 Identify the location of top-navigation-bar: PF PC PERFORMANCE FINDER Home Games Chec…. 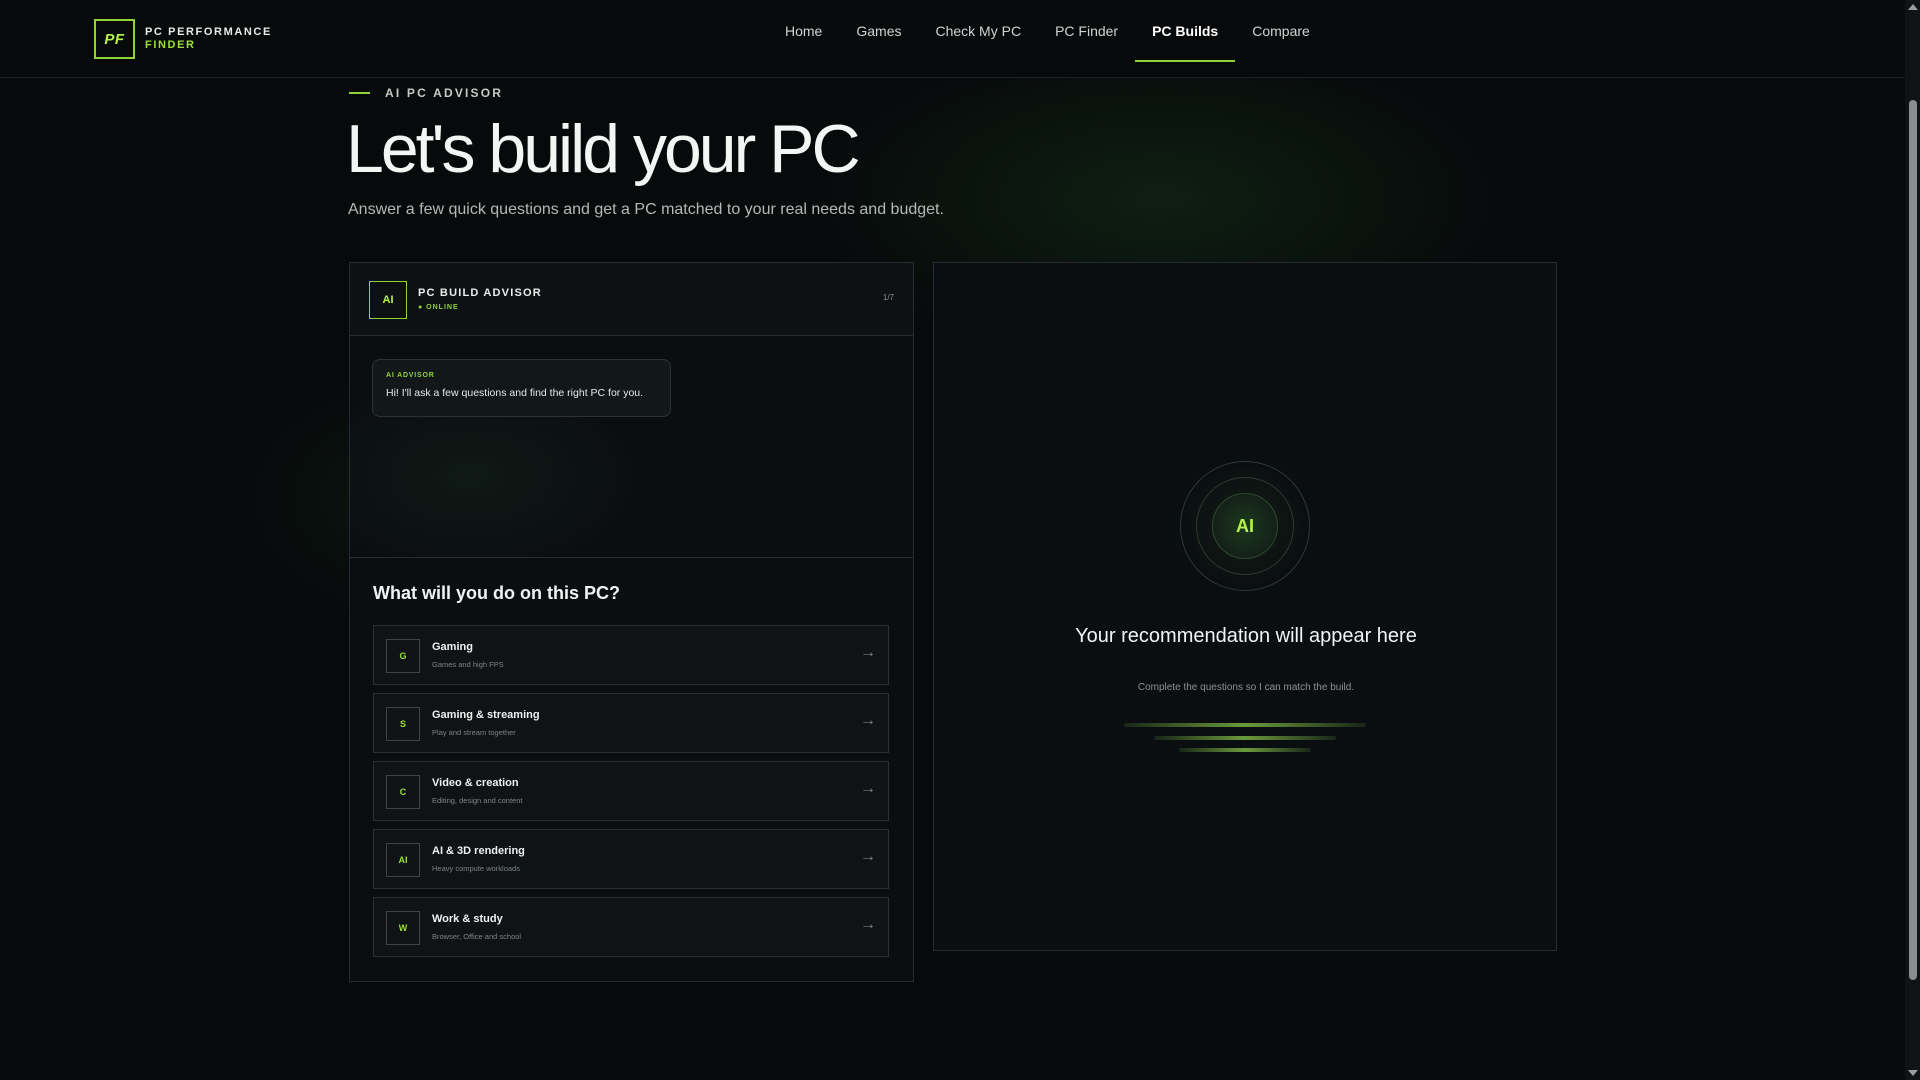
(952, 39).